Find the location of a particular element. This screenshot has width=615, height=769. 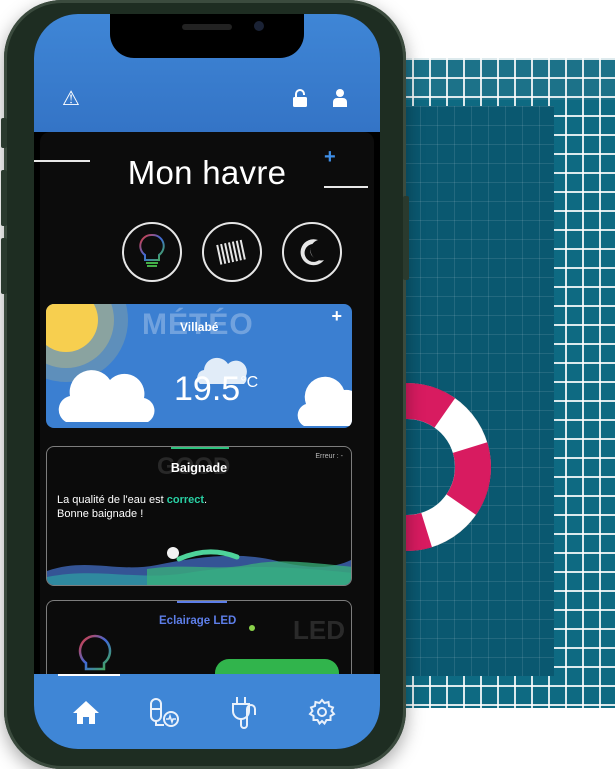

bathing-error-status: Erreur : - is located at coordinates (329, 456).